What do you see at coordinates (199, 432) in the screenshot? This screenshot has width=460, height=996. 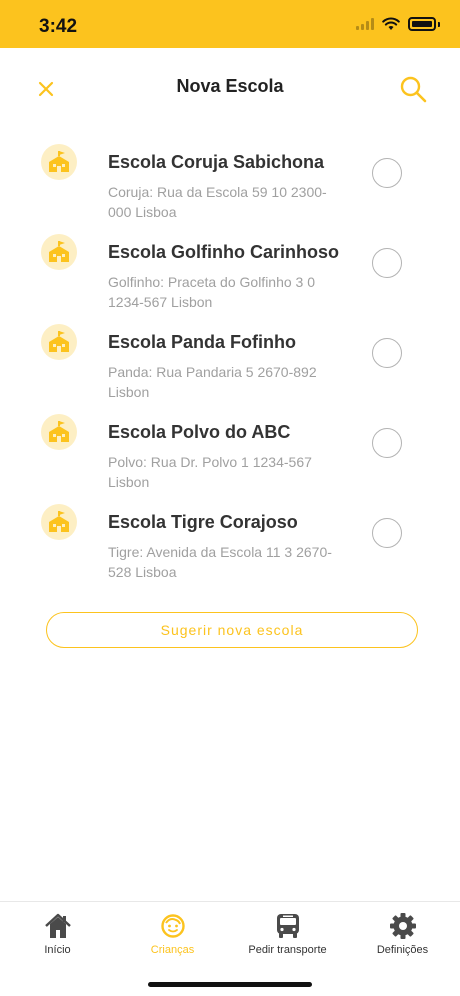 I see `school-name: Escola Polvo do ABC` at bounding box center [199, 432].